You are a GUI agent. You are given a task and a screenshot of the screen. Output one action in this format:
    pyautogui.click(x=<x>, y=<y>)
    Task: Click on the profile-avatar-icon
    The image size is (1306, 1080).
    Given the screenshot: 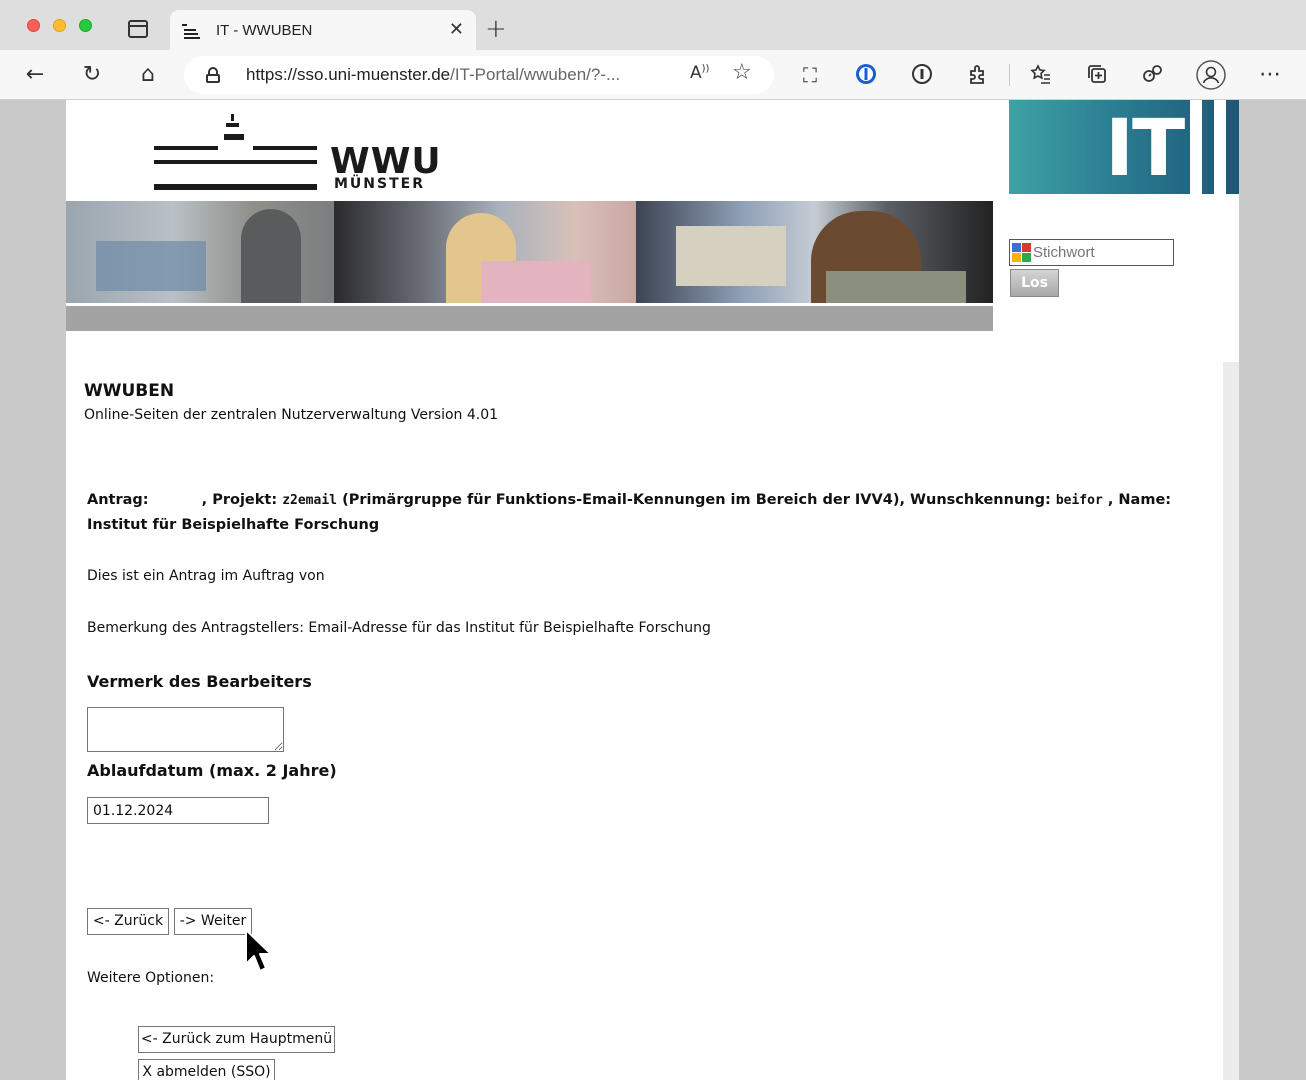 What is the action you would take?
    pyautogui.click(x=1211, y=75)
    